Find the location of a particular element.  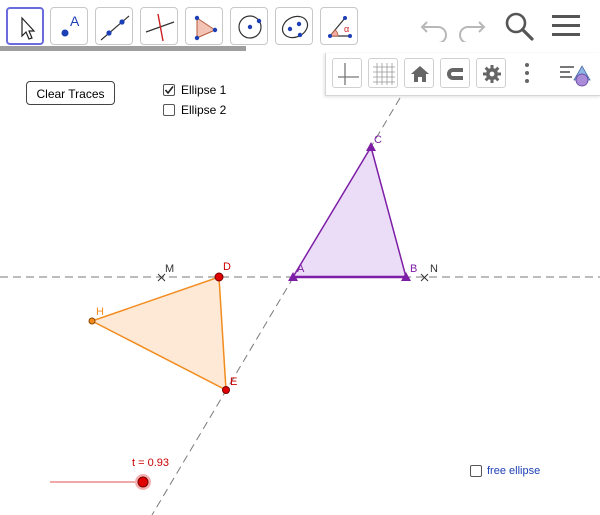

more-vertical-icon is located at coordinates (527, 74).